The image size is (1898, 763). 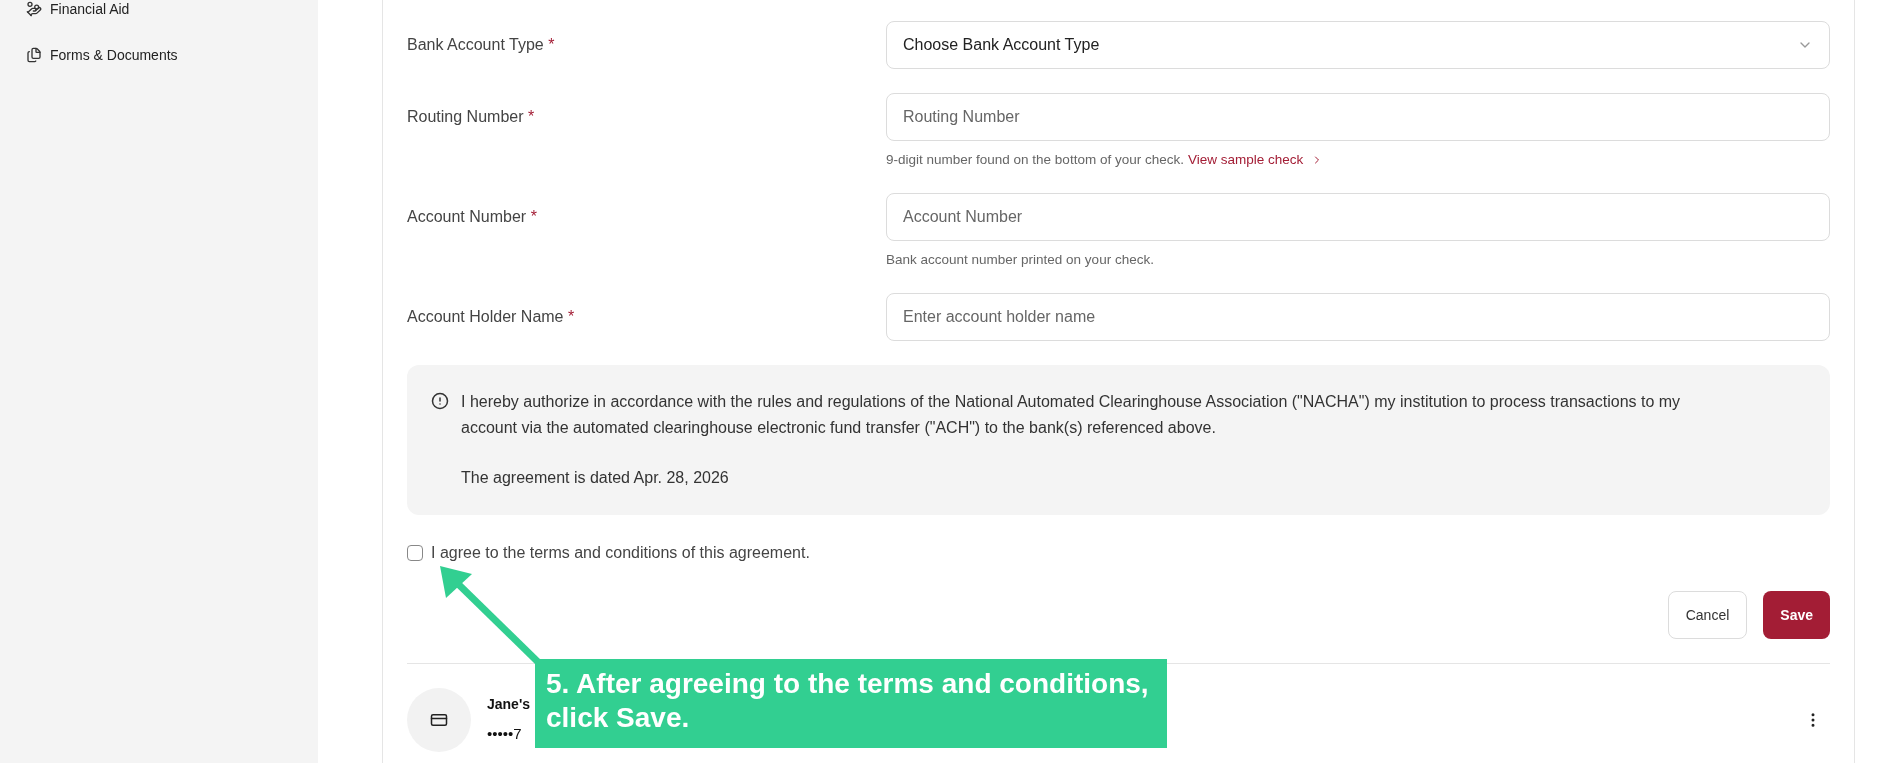 What do you see at coordinates (1035, 159) in the screenshot?
I see `hint-text: 9-digit number found on the bottom of your check.` at bounding box center [1035, 159].